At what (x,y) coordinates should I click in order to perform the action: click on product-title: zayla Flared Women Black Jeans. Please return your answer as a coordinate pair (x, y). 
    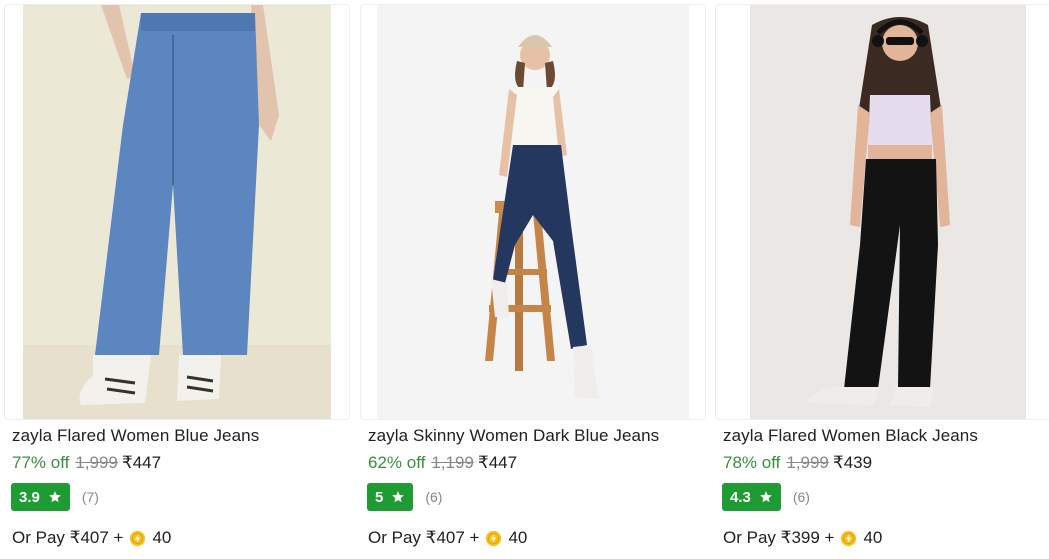
    Looking at the image, I should click on (850, 436).